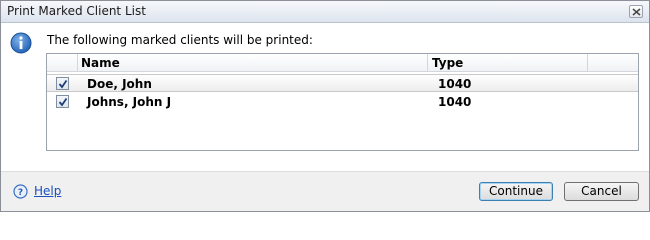 This screenshot has height=240, width=650. Describe the element at coordinates (129, 102) in the screenshot. I see `client-name: Johns, John J` at that location.